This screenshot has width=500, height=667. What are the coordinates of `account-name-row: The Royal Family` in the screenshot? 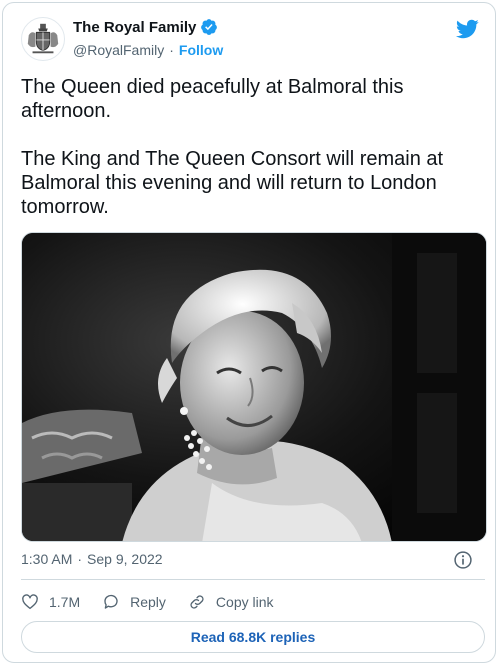 It's located at (145, 27).